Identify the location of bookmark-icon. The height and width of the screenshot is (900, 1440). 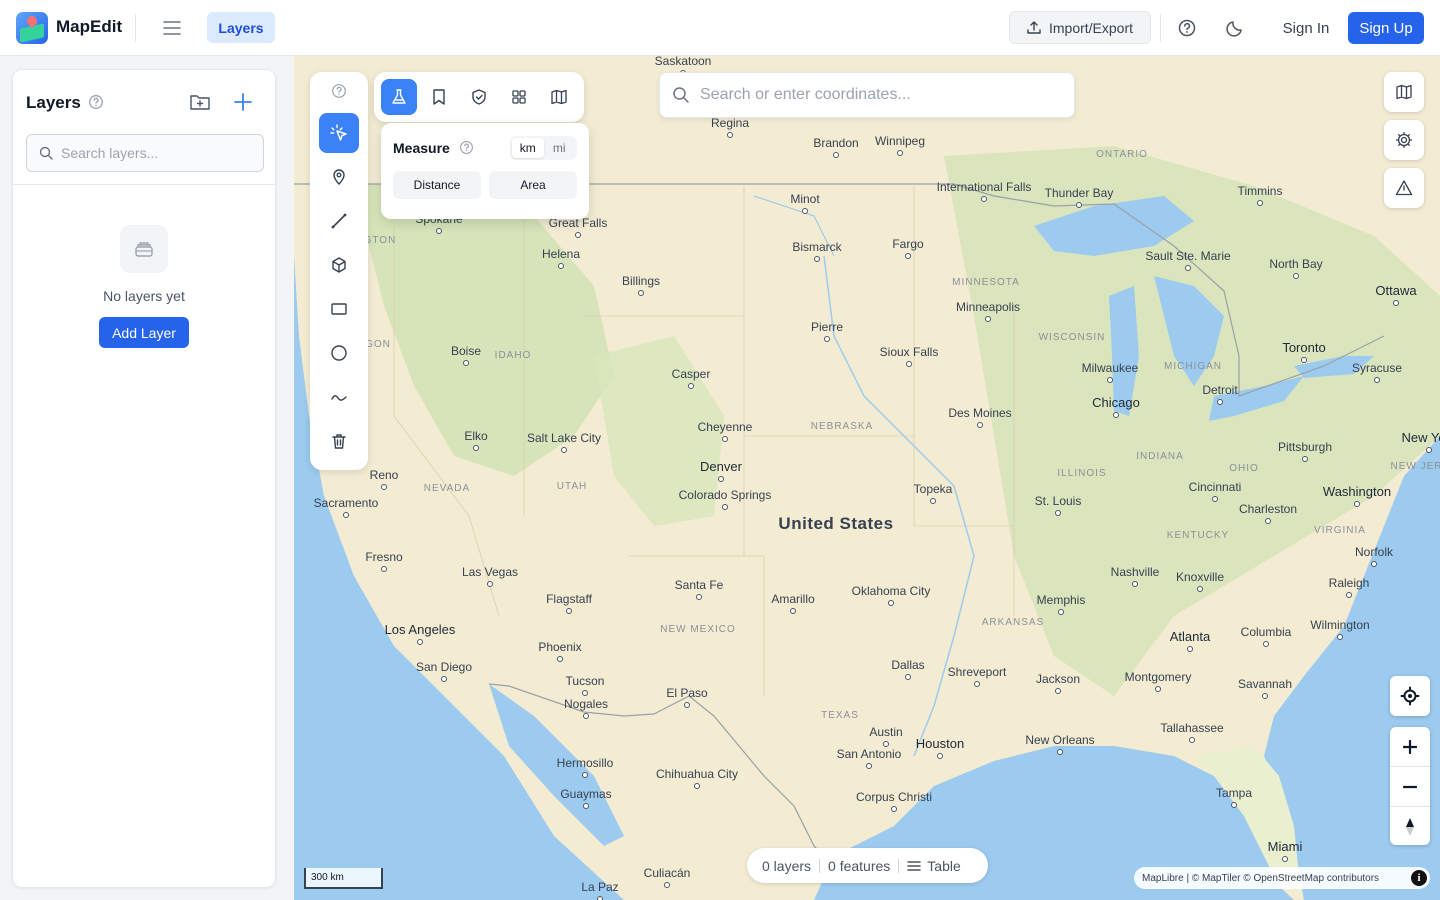
(439, 97).